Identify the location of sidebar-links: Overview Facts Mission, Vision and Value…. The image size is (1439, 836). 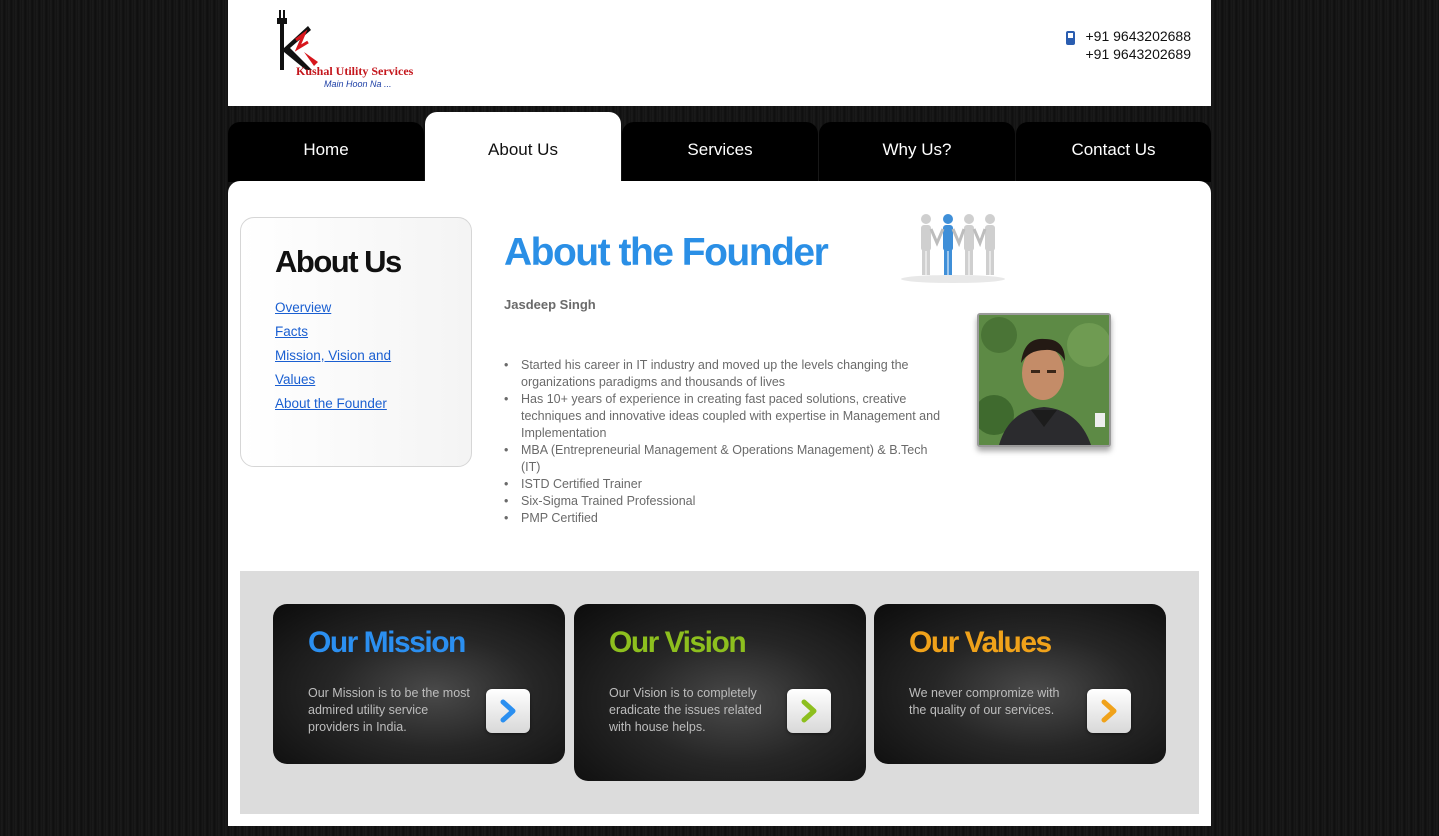
(350, 356).